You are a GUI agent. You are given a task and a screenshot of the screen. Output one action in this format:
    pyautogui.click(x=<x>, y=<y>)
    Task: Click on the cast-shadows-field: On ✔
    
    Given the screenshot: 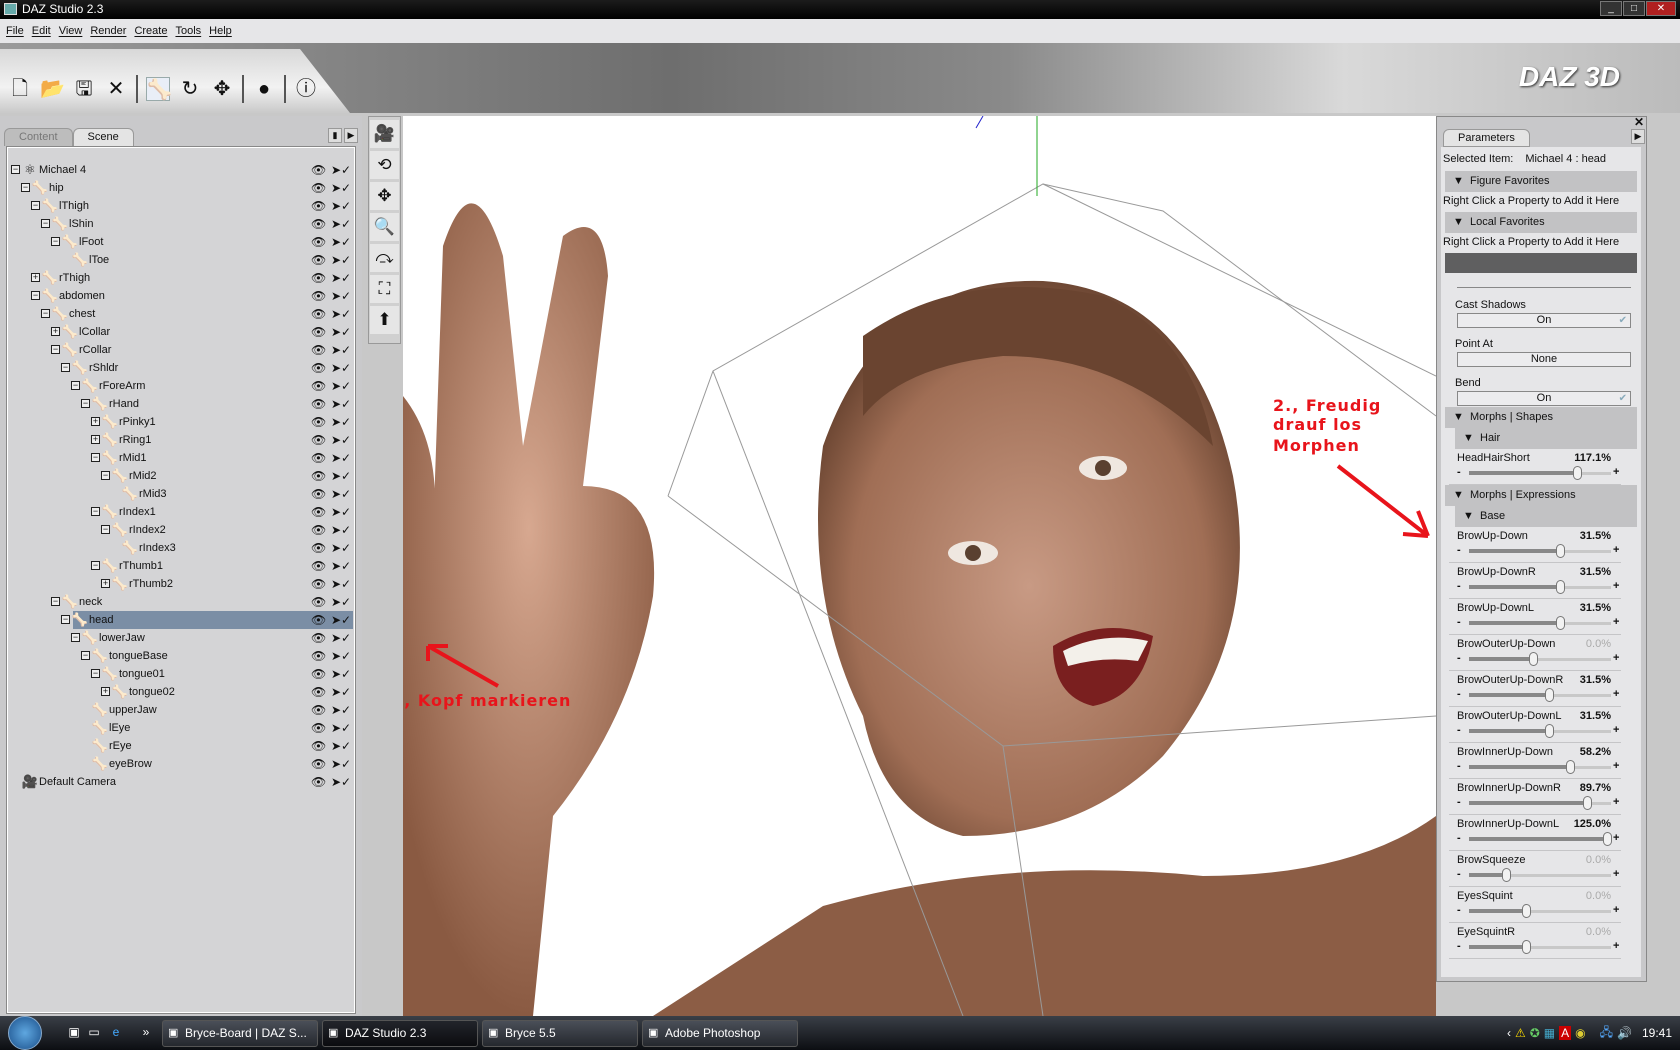 What is the action you would take?
    pyautogui.click(x=1544, y=320)
    